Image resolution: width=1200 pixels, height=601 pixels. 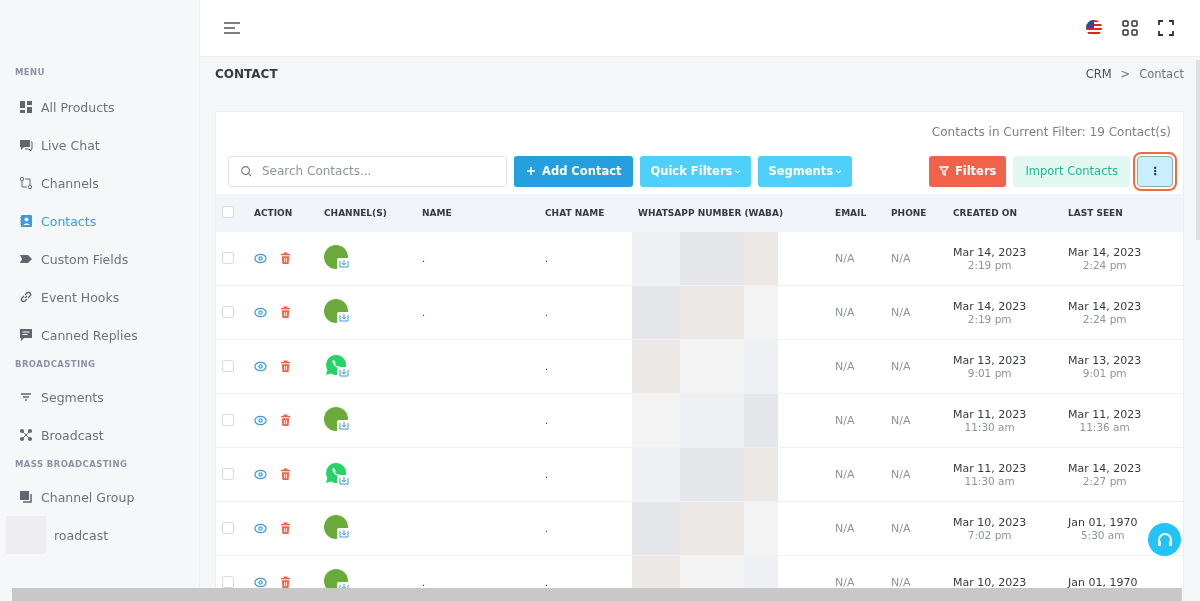 What do you see at coordinates (246, 74) in the screenshot?
I see `page-title: CONTACT` at bounding box center [246, 74].